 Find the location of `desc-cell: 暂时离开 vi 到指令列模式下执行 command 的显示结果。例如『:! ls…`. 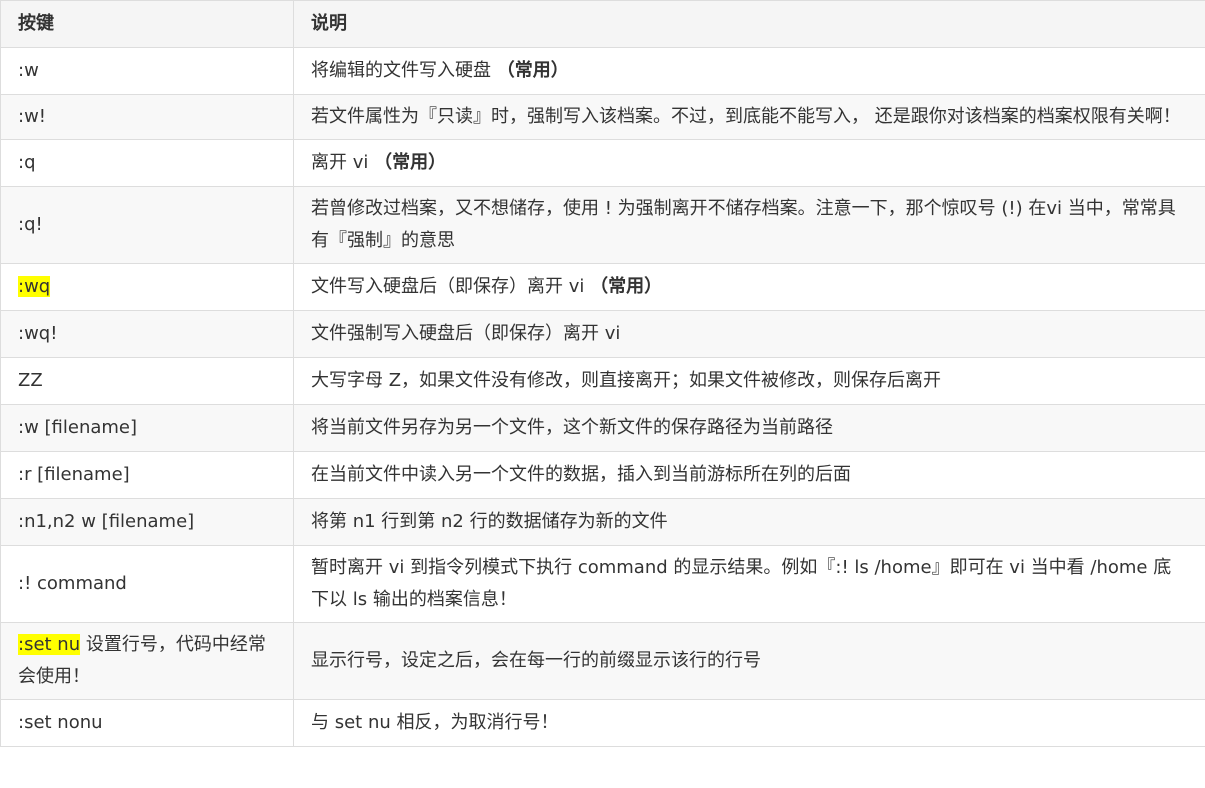

desc-cell: 暂时离开 vi 到指令列模式下执行 command 的显示结果。例如『:! ls… is located at coordinates (749, 584).